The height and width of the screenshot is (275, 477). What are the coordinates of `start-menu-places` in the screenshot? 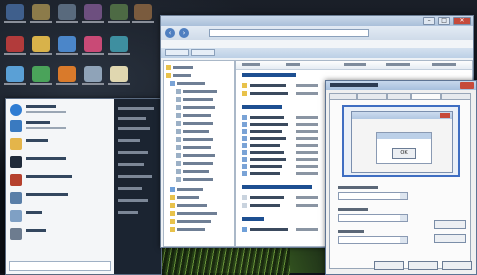 It's located at (137, 186).